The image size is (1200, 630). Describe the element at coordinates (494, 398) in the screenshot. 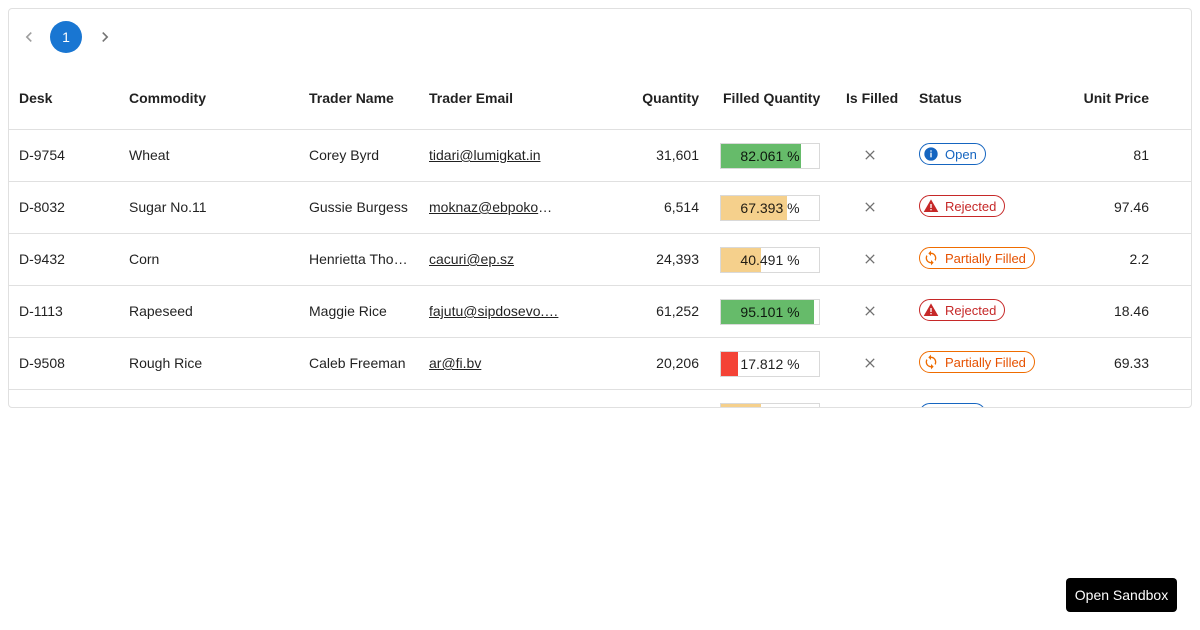

I see `trader-email-link: pe@mew.su` at that location.